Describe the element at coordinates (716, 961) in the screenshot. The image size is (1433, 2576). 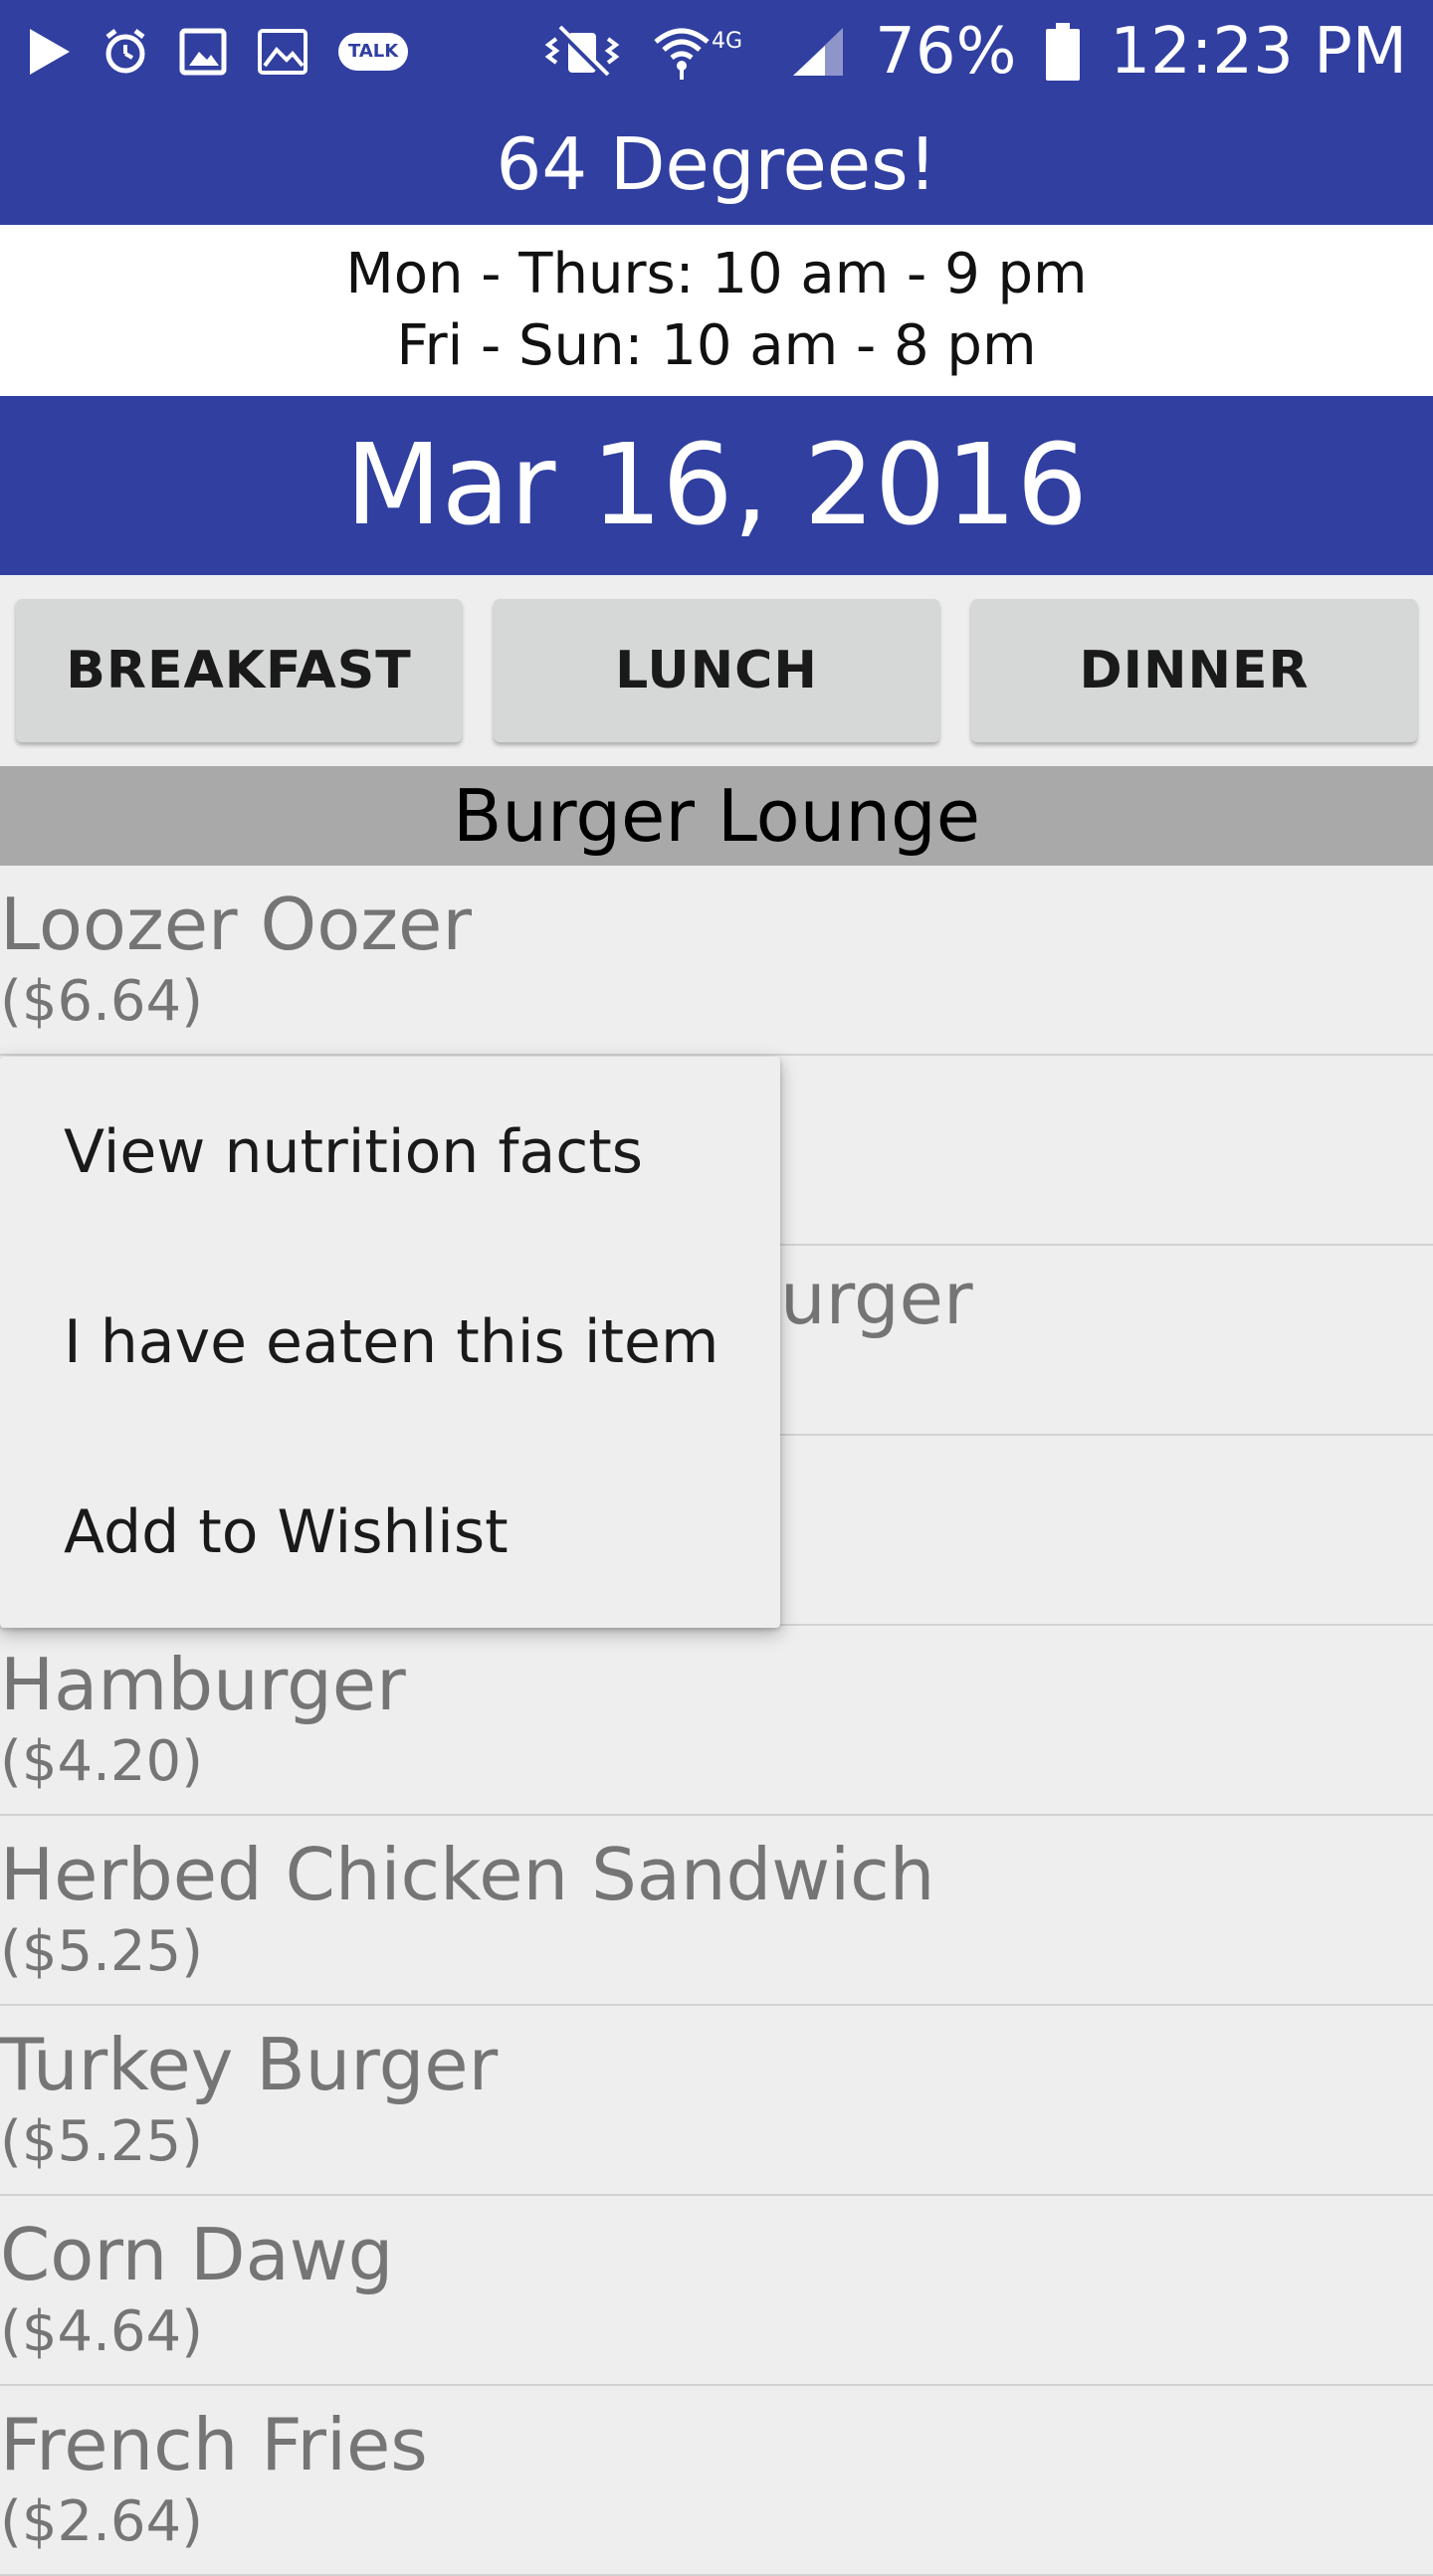
I see `list-item: Loozer Oozer ($6.64)` at that location.